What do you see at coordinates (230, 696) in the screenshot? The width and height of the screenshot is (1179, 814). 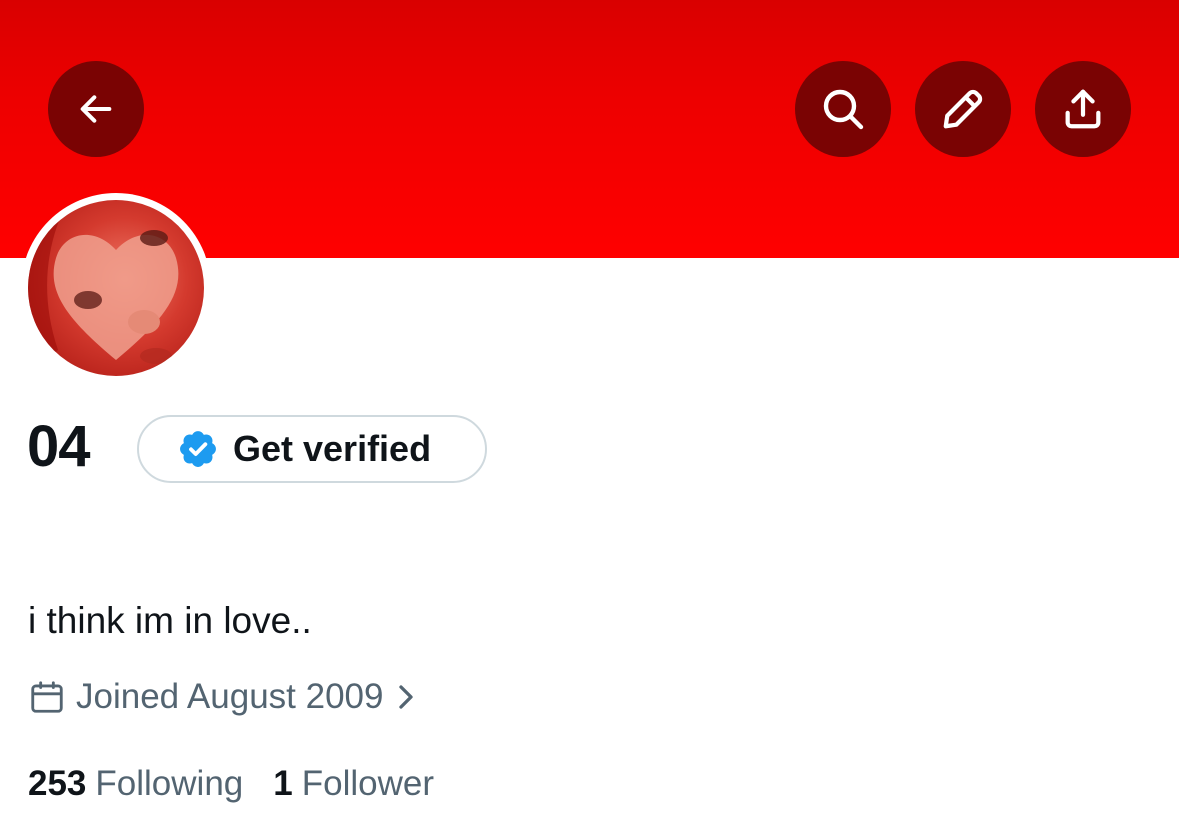 I see `joined-label: Joined August 2009` at bounding box center [230, 696].